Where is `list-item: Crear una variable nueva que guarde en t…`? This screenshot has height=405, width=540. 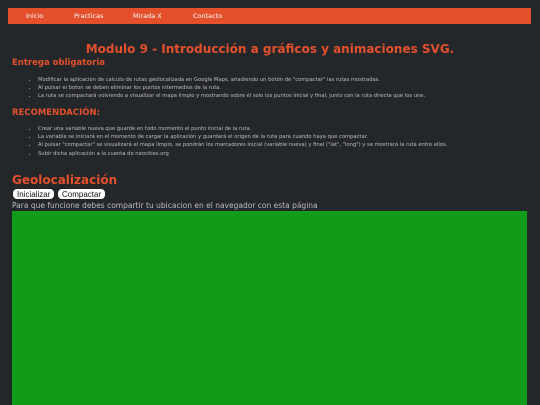
list-item: Crear una variable nueva que guarde en t… is located at coordinates (242, 129).